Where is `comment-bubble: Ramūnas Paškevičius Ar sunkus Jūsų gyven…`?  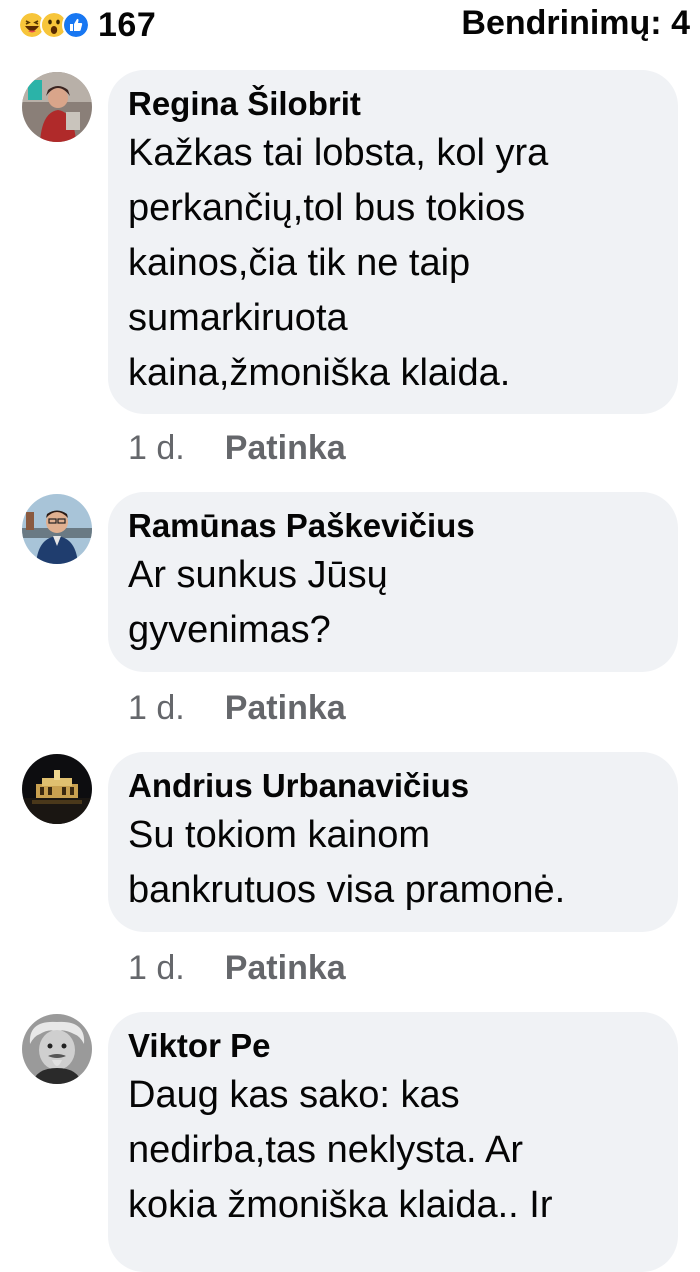 comment-bubble: Ramūnas Paškevičius Ar sunkus Jūsų gyven… is located at coordinates (393, 582).